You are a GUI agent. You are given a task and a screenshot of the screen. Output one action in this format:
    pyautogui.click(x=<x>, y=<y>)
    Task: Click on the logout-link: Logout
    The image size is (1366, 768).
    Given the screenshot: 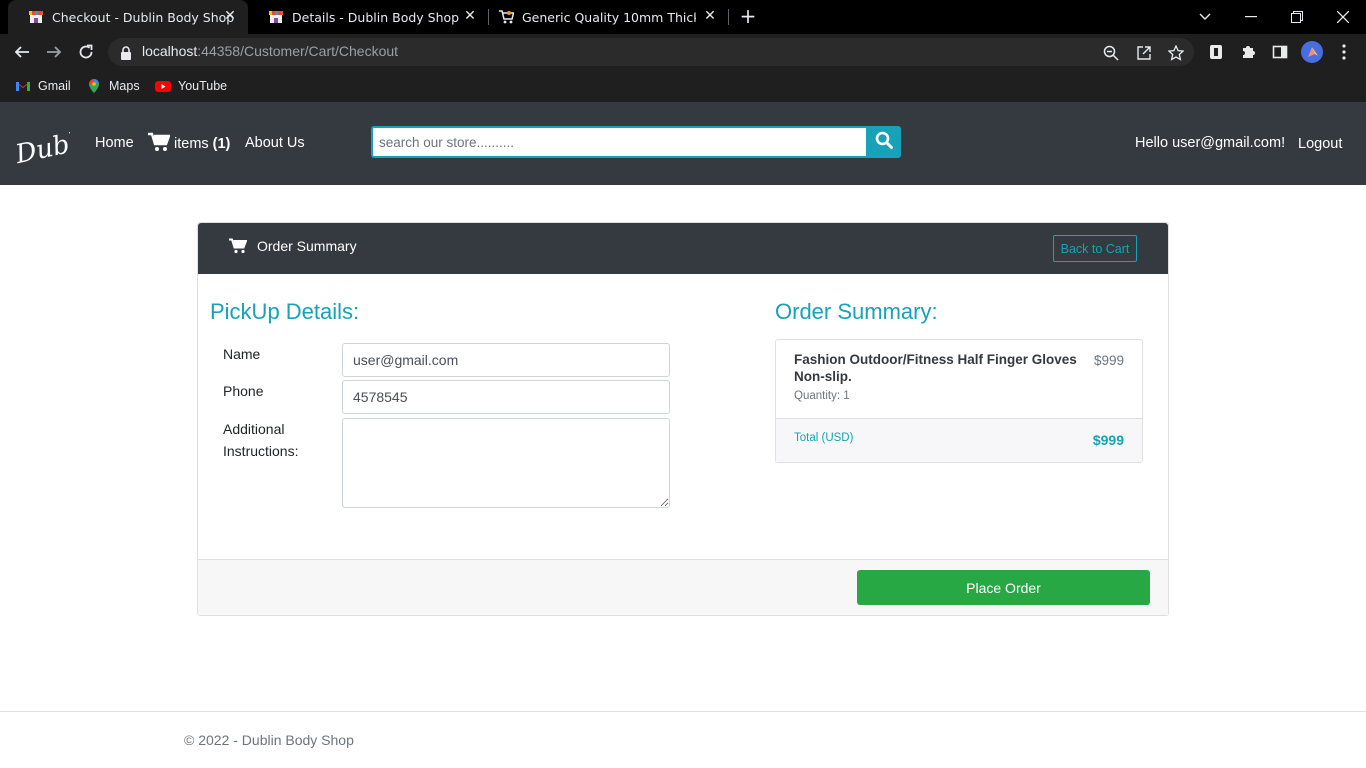 What is the action you would take?
    pyautogui.click(x=1320, y=144)
    